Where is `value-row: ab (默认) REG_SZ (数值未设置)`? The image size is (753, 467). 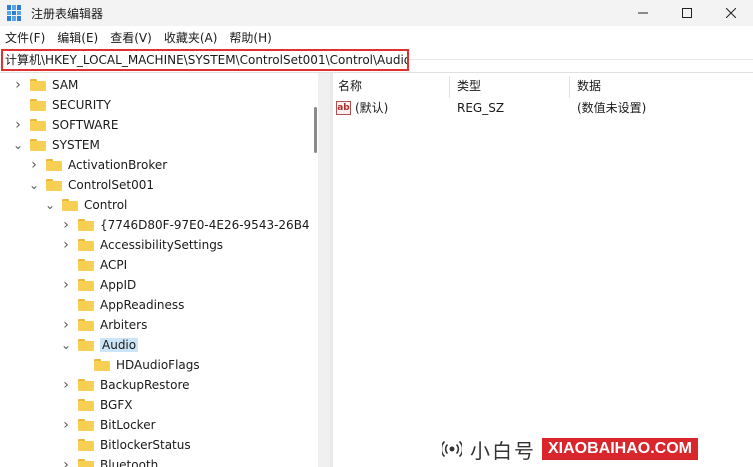 value-row: ab (默认) REG_SZ (数值未设置) is located at coordinates (543, 108).